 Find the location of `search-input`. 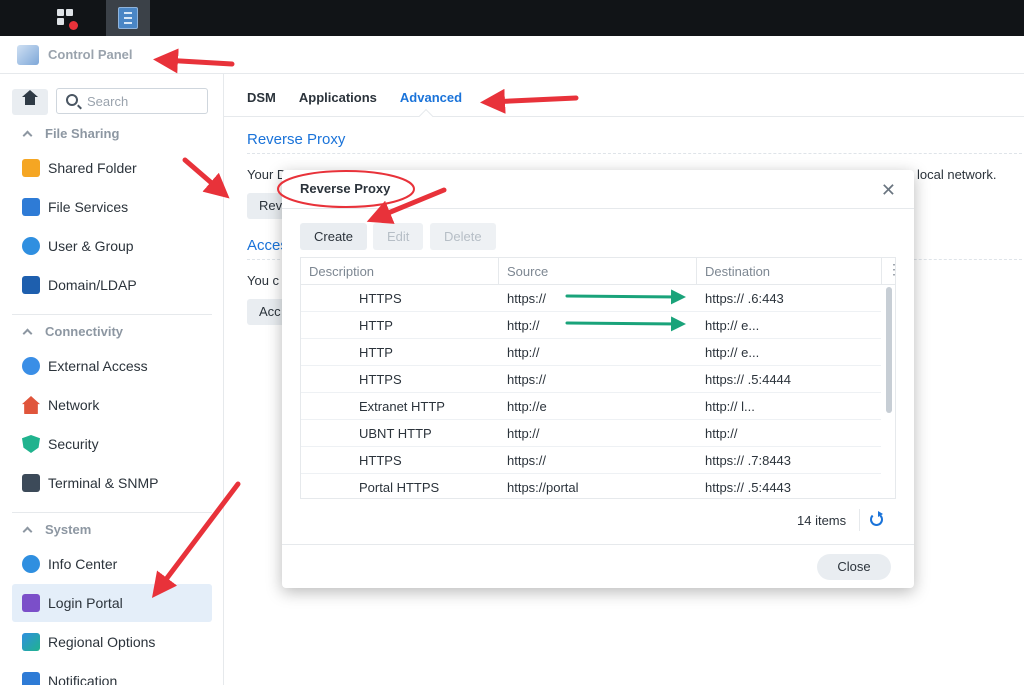

search-input is located at coordinates (142, 101).